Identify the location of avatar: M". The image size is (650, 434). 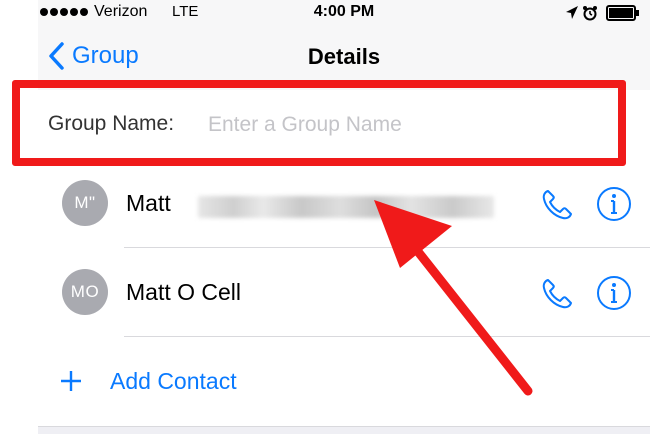
(85, 203).